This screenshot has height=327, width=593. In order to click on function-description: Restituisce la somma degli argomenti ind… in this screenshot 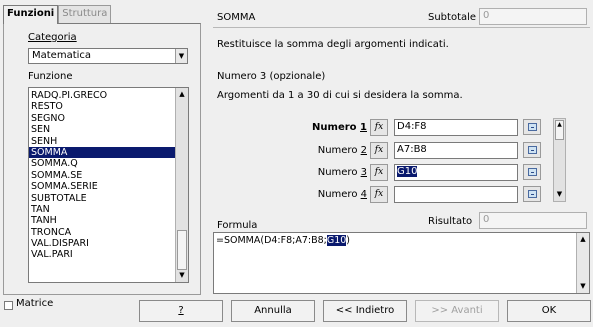, I will do `click(333, 44)`.